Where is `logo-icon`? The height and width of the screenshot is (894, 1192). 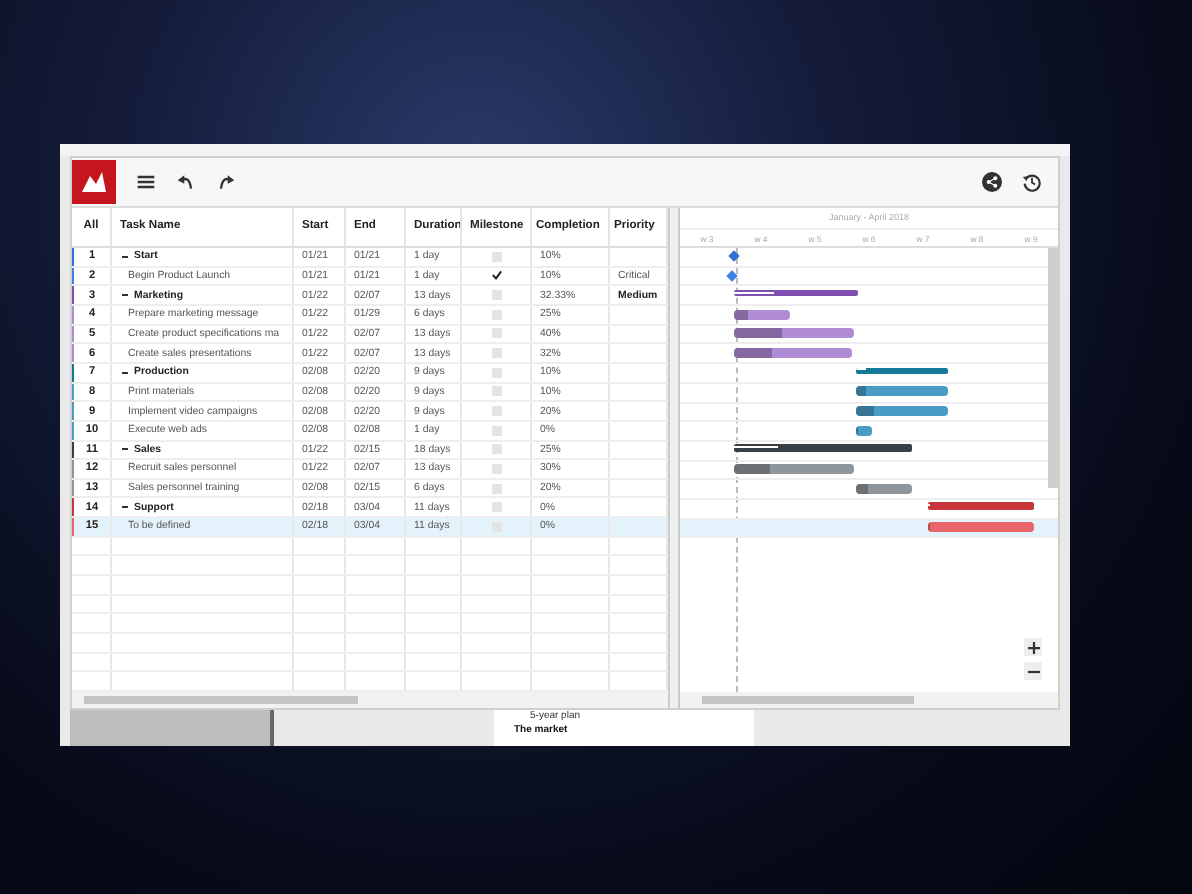
logo-icon is located at coordinates (94, 182).